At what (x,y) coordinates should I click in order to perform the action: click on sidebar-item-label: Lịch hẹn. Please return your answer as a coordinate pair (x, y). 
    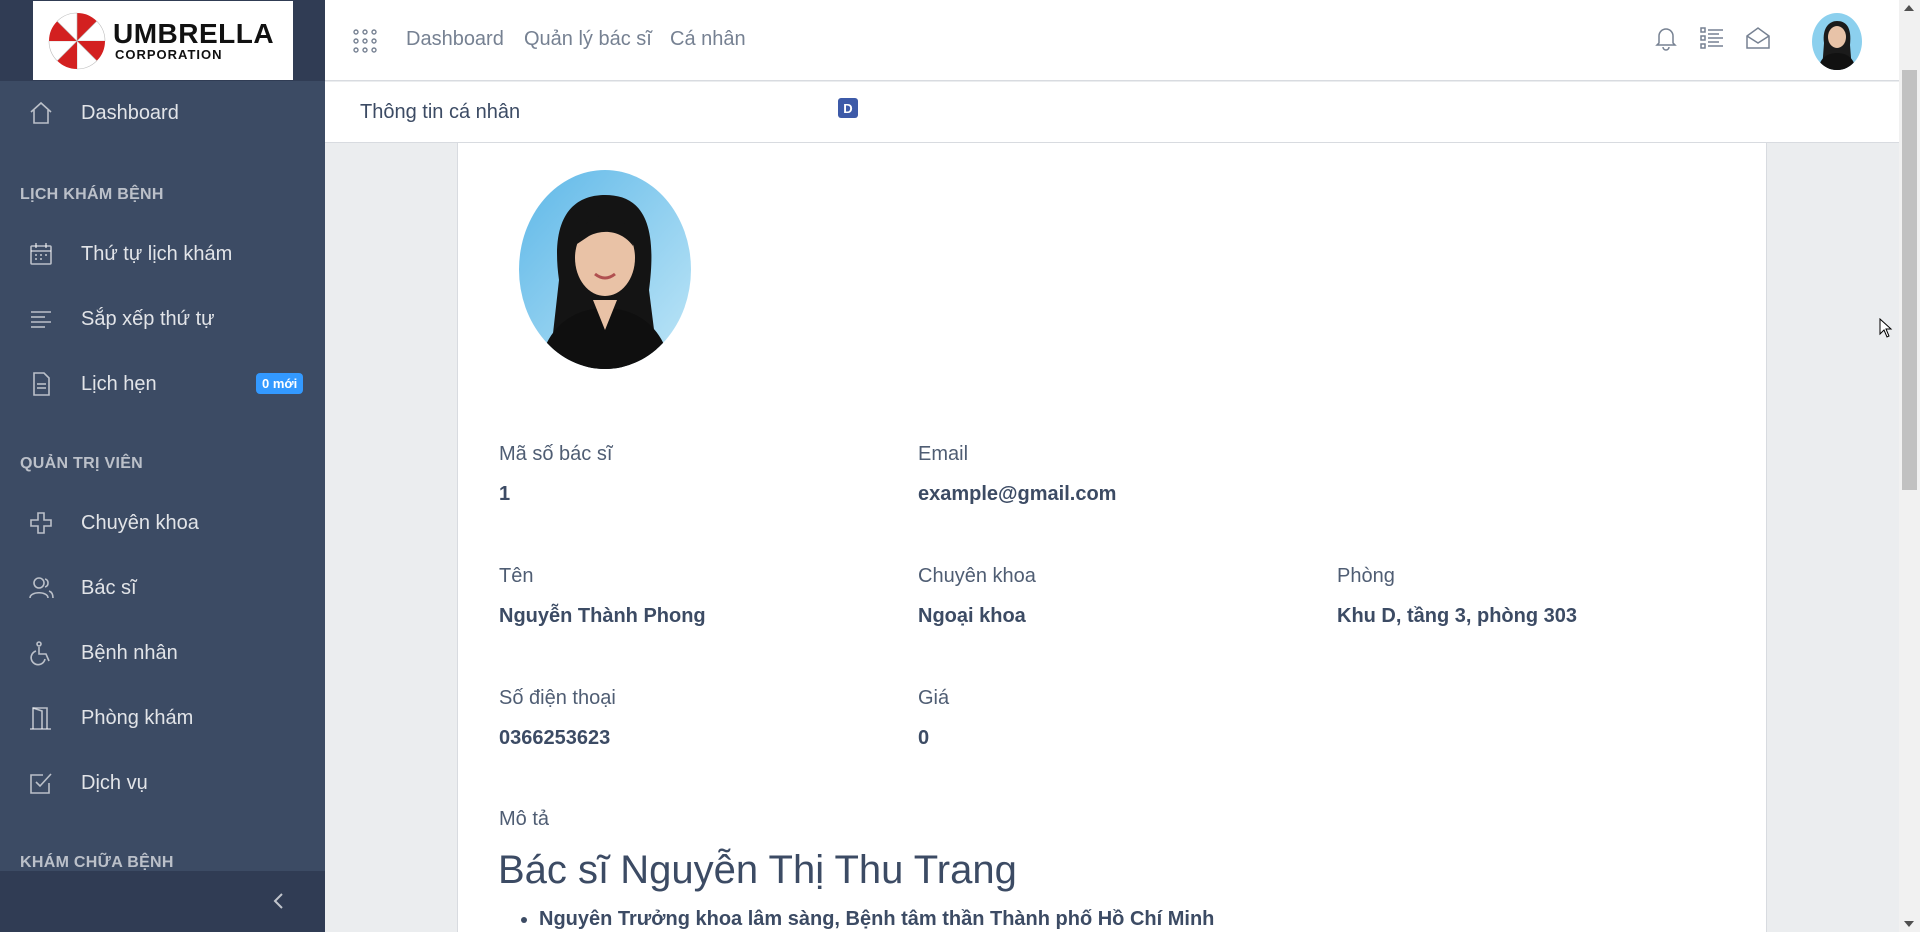
    Looking at the image, I should click on (119, 383).